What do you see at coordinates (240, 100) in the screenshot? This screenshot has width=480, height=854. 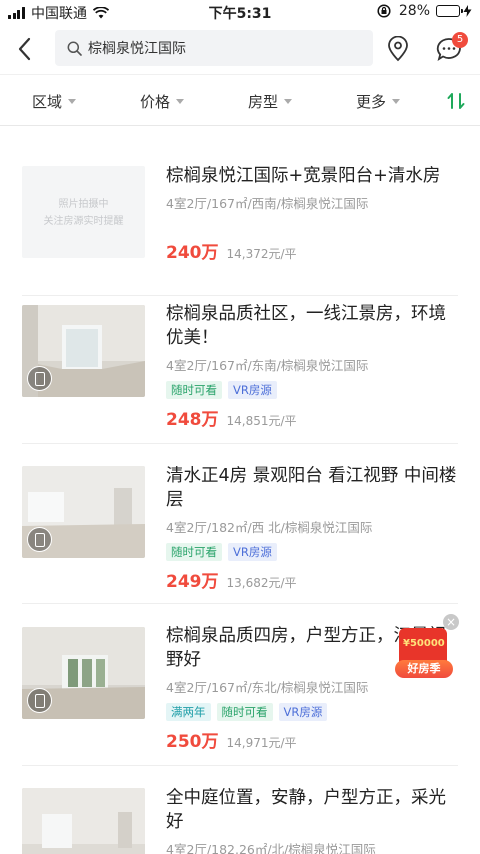 I see `filter-bar: 区域 价格 房型 更多` at bounding box center [240, 100].